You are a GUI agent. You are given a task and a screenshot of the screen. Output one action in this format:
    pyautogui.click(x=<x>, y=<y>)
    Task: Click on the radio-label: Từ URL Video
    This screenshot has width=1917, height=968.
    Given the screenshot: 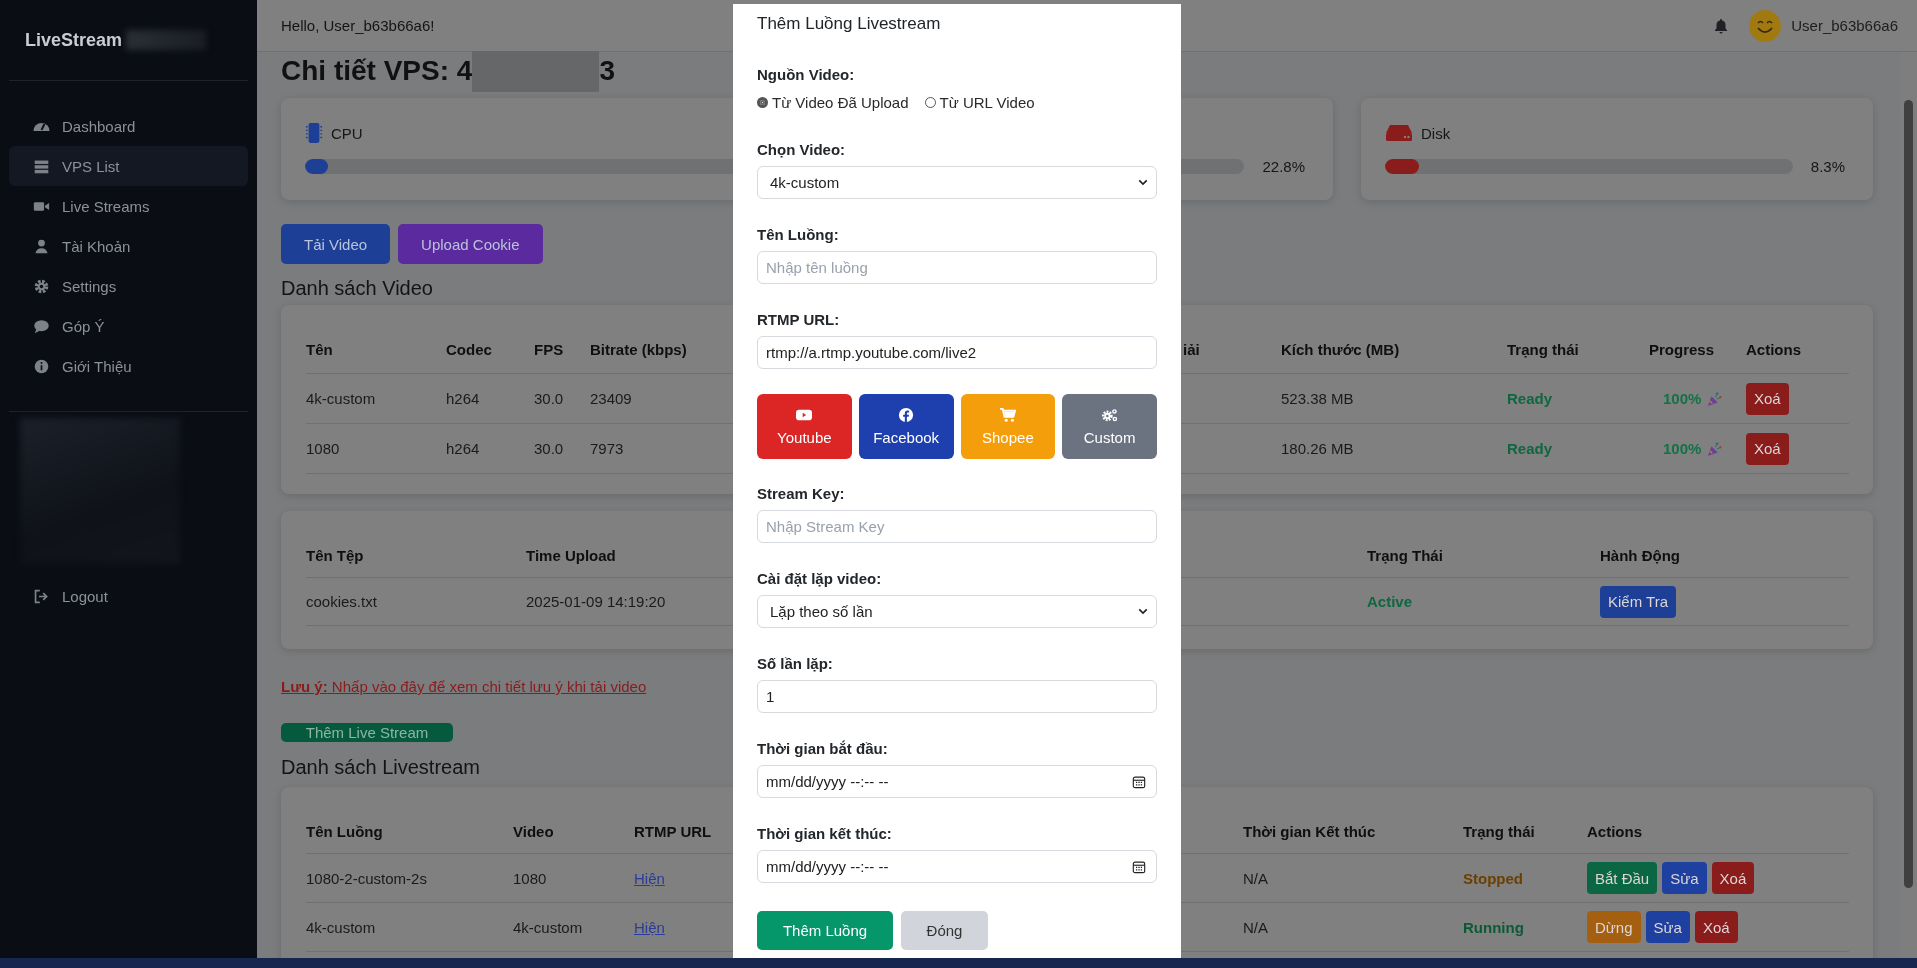 What is the action you would take?
    pyautogui.click(x=987, y=102)
    